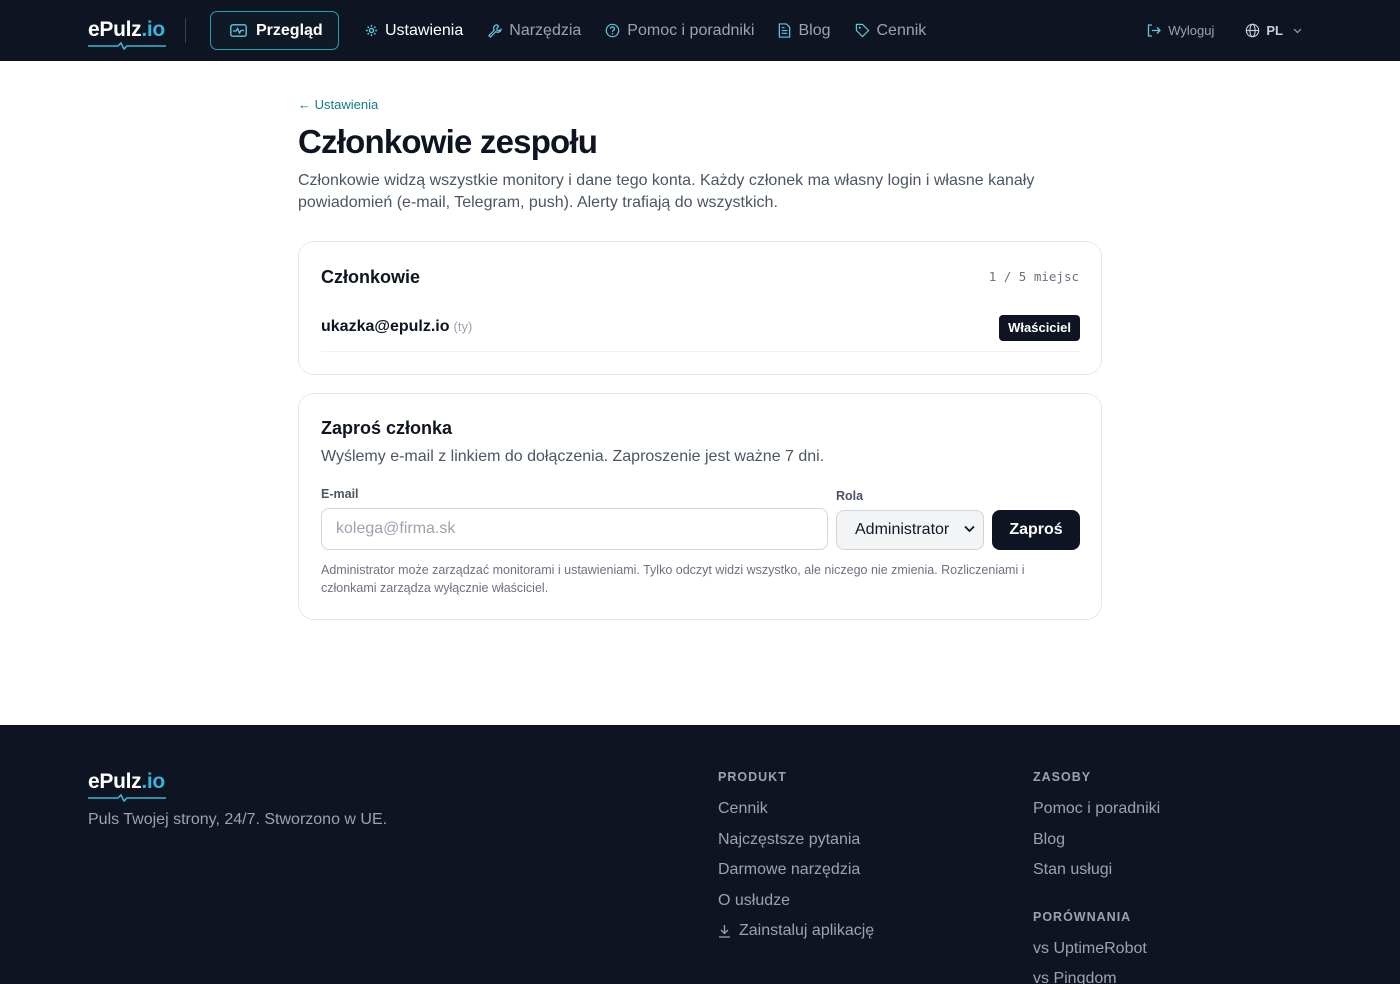 The image size is (1400, 984). I want to click on email-field, so click(574, 529).